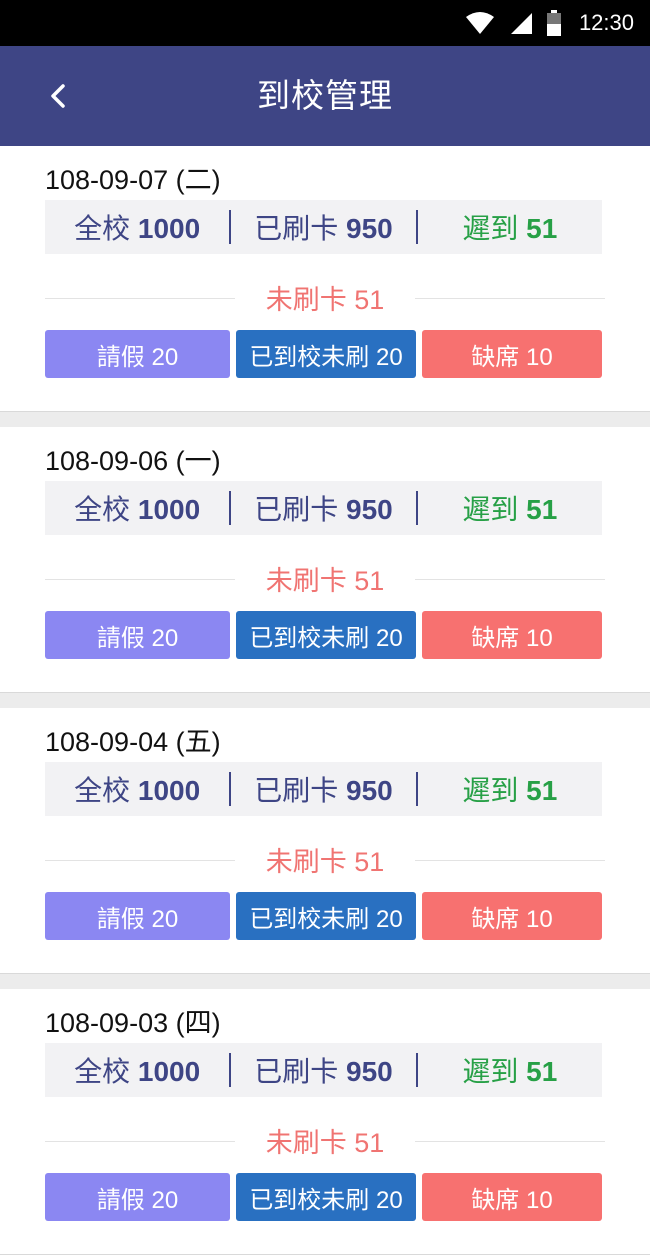 The height and width of the screenshot is (1255, 650). What do you see at coordinates (606, 22) in the screenshot?
I see `clock: 12:30` at bounding box center [606, 22].